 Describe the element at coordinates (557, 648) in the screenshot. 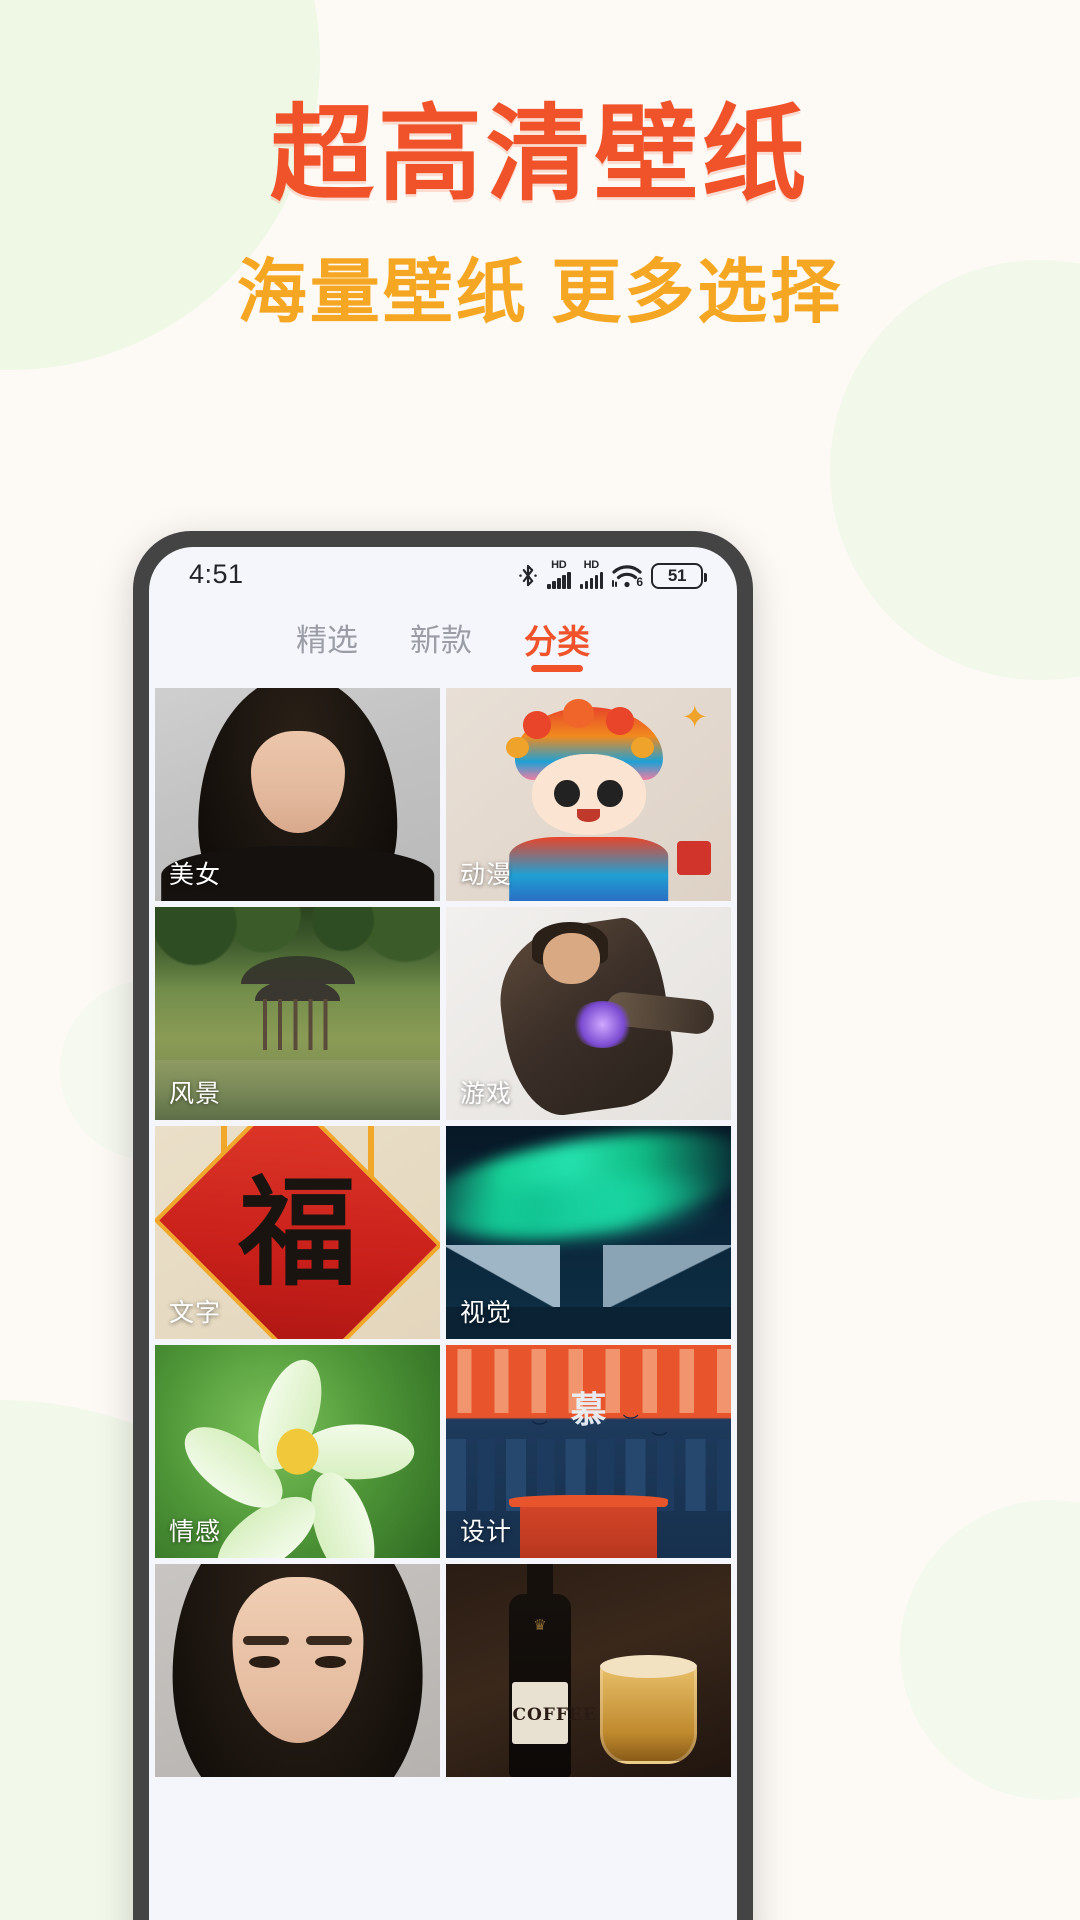

I see `tab-categories: 分类` at that location.